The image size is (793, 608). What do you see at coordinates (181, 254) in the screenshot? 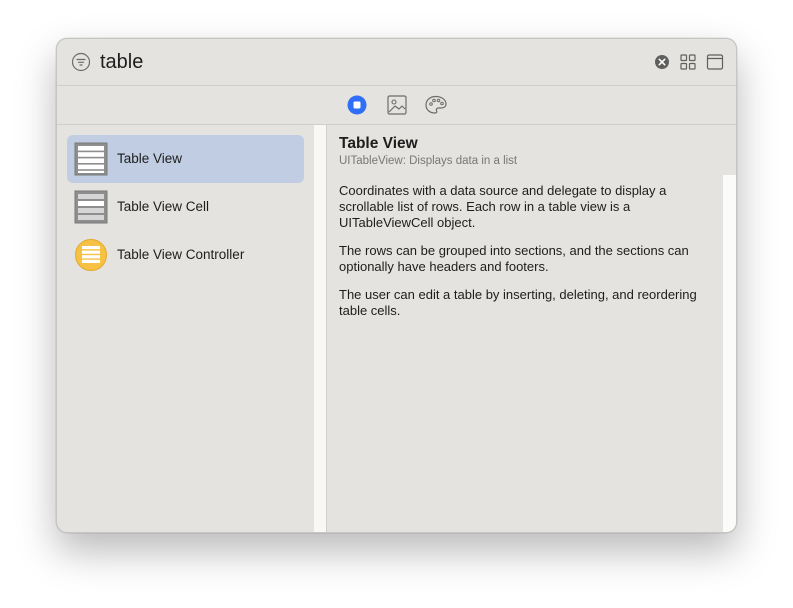
I see `list-item-label: Table View Controller` at bounding box center [181, 254].